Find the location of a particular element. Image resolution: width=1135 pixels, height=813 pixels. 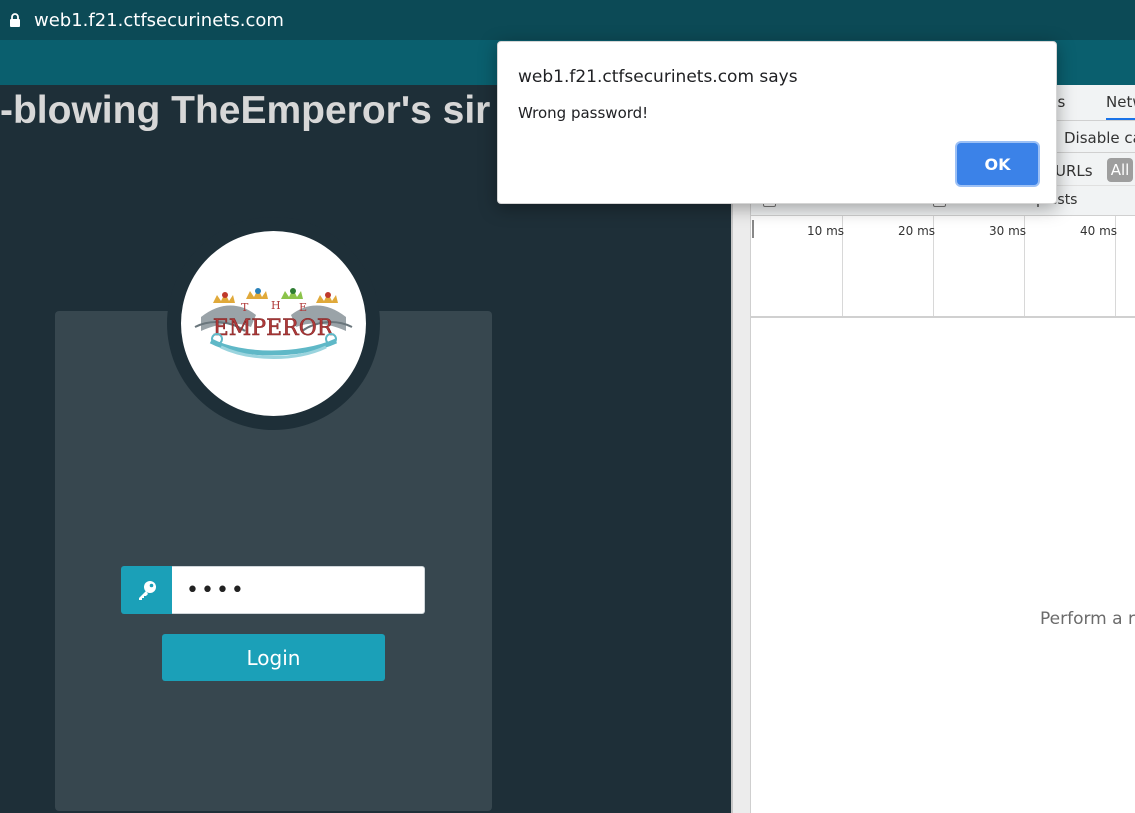

logo-wordmark: EMPEROR is located at coordinates (274, 328).